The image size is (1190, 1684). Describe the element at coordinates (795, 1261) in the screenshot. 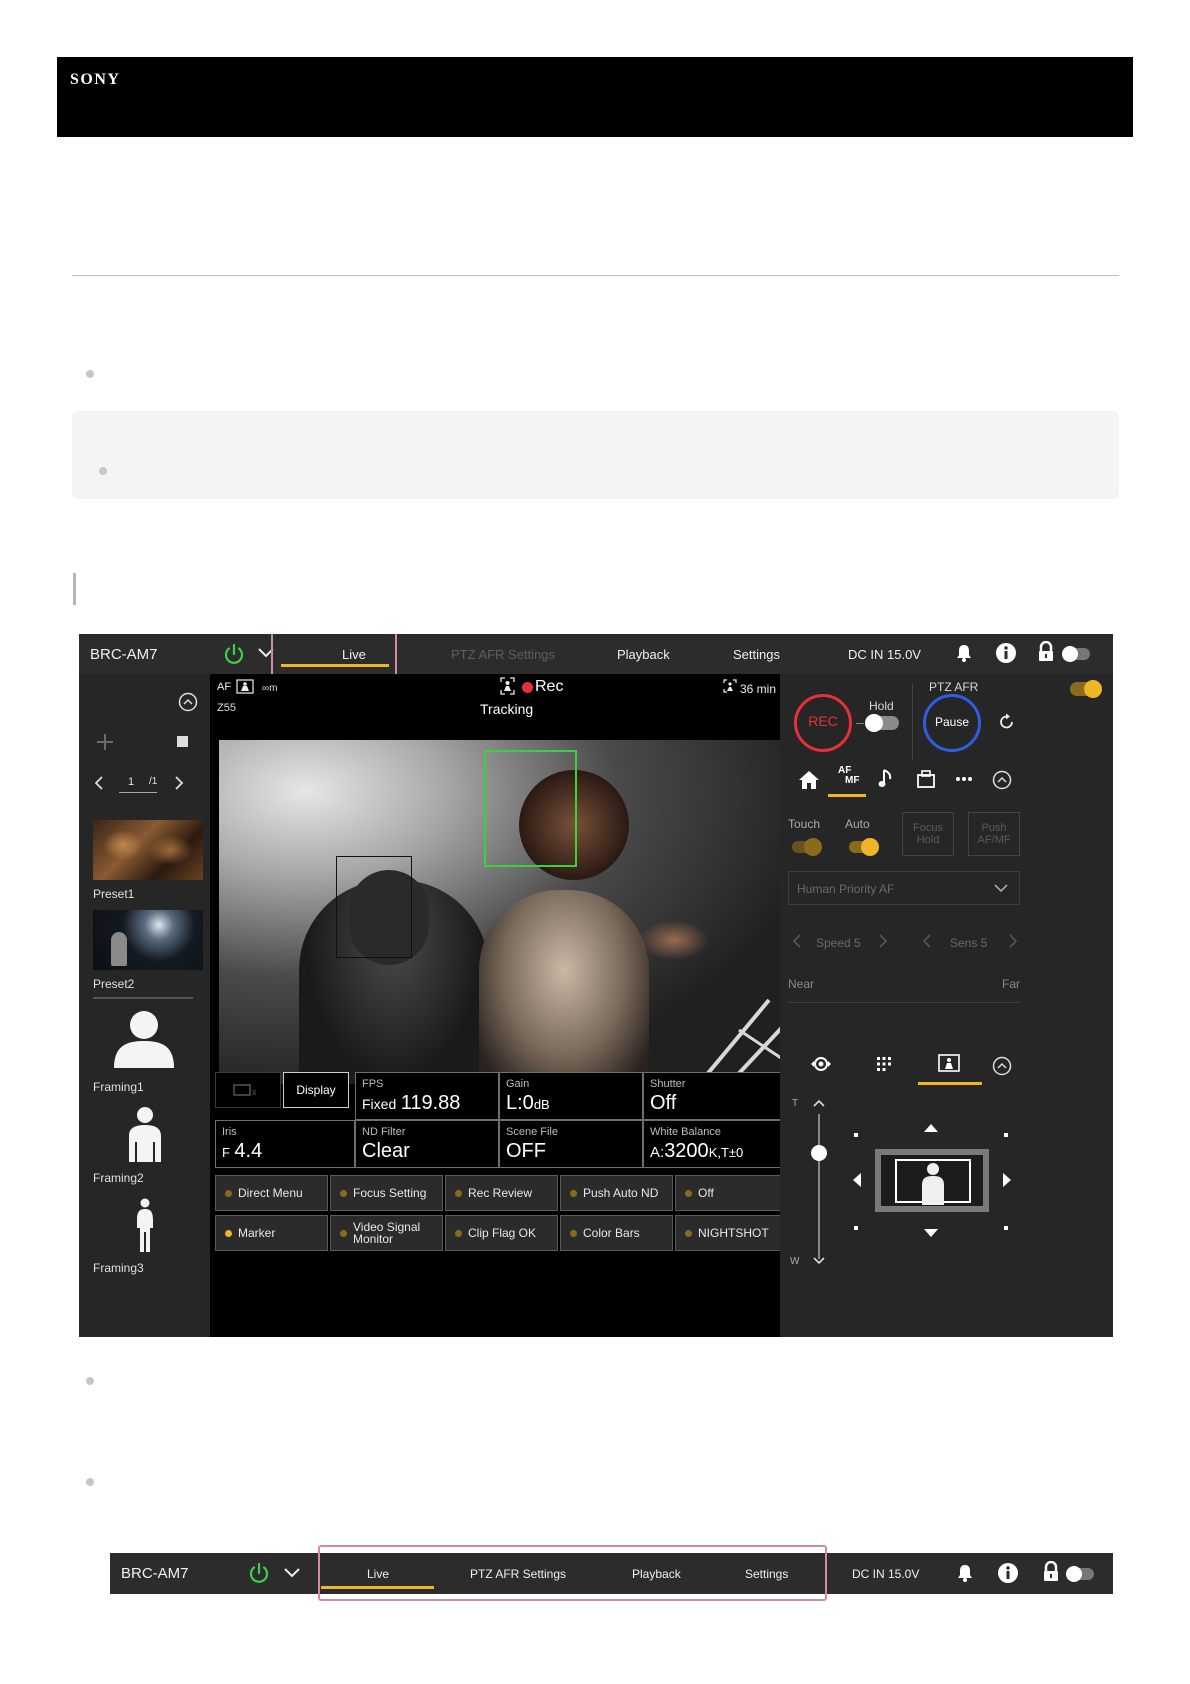

I see `wide-label: W` at that location.